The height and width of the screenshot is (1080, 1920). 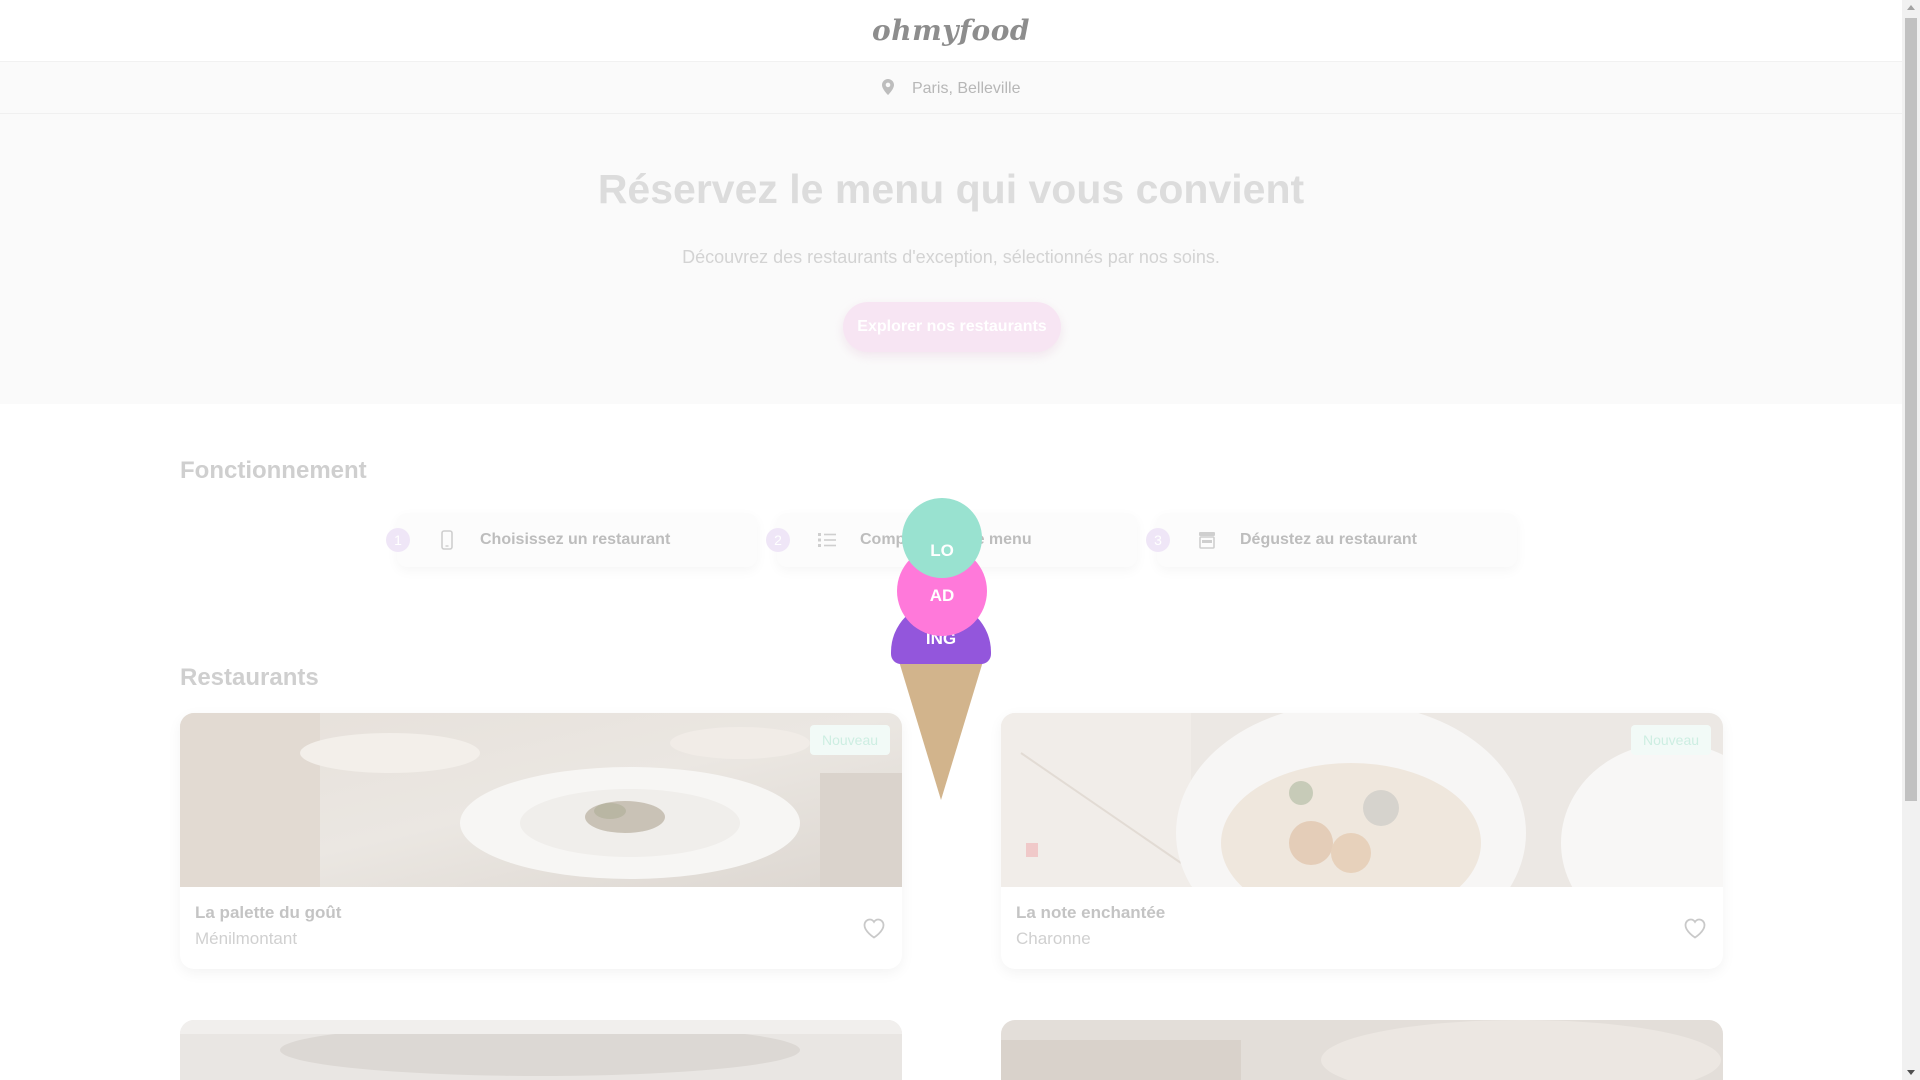 I want to click on location-bar: Paris, Belleville, so click(x=951, y=88).